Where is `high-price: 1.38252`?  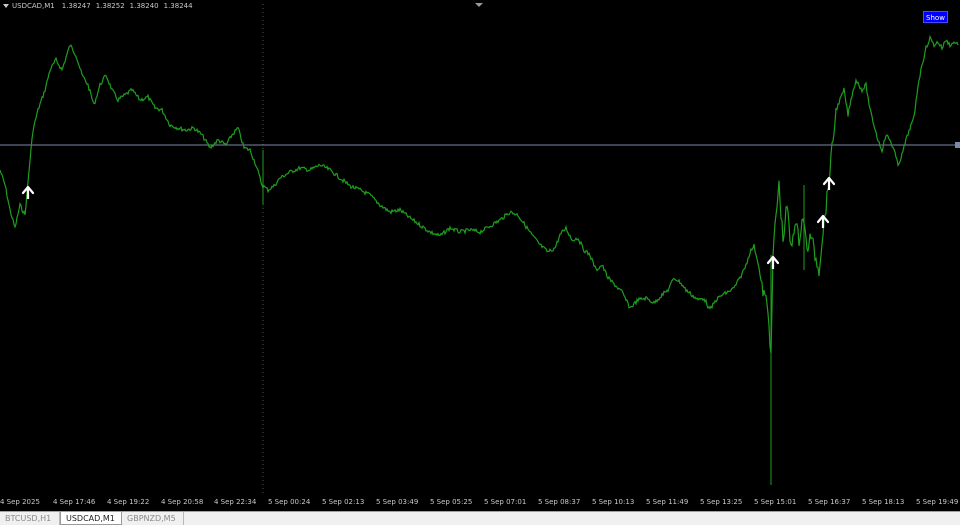
high-price: 1.38252 is located at coordinates (110, 6).